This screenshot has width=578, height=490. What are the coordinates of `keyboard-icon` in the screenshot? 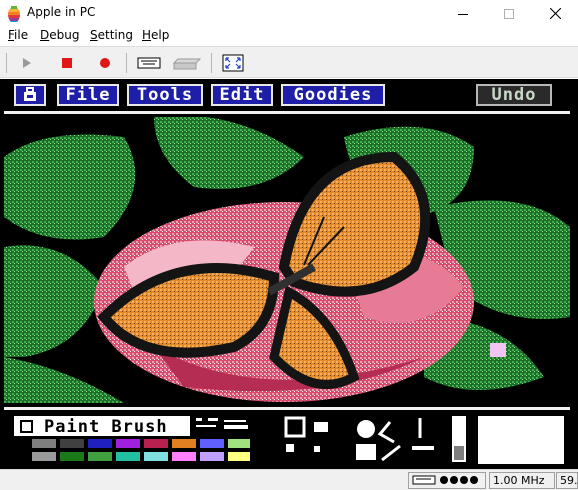 It's located at (149, 63).